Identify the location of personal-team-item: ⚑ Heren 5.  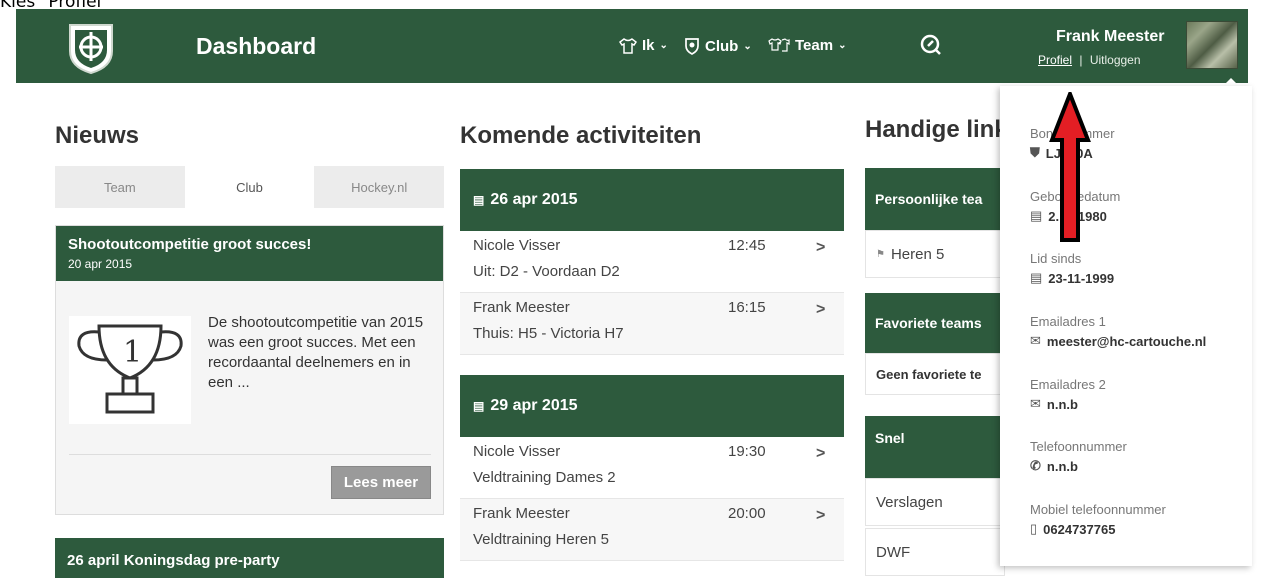
(935, 254).